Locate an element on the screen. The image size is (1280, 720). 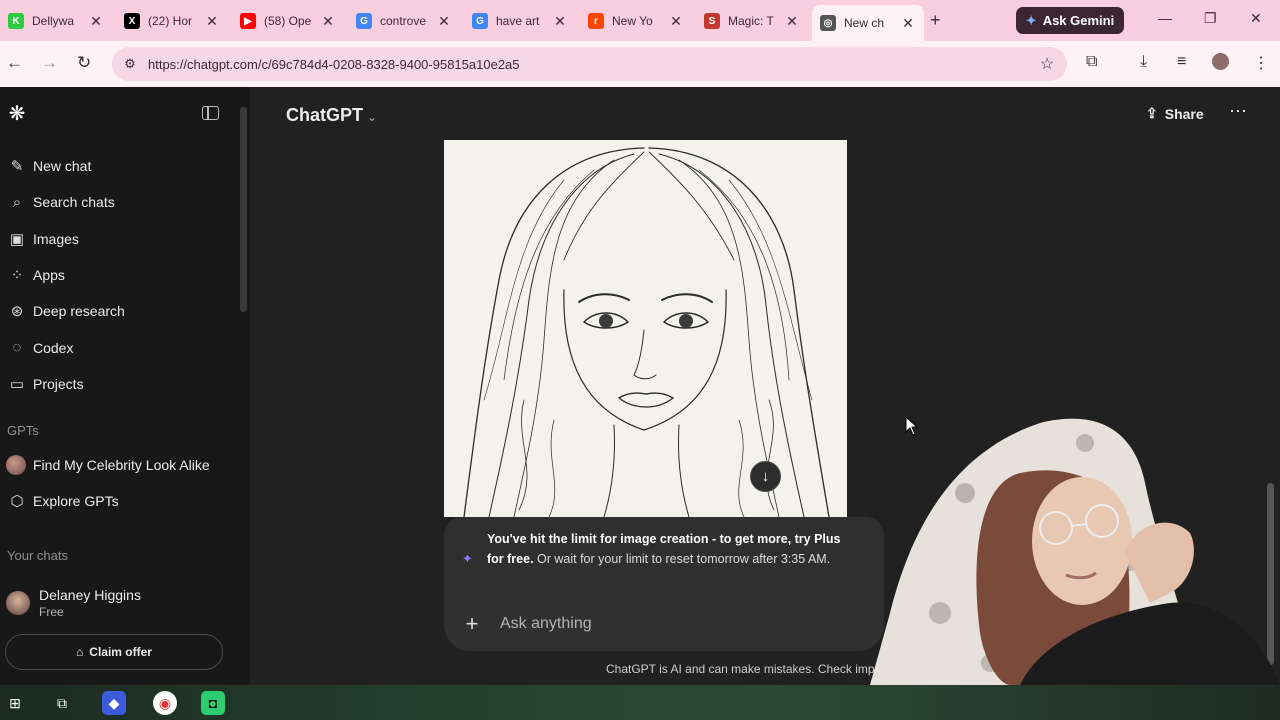
browser-tab: S Magic: T ✕ is located at coordinates (752, 21).